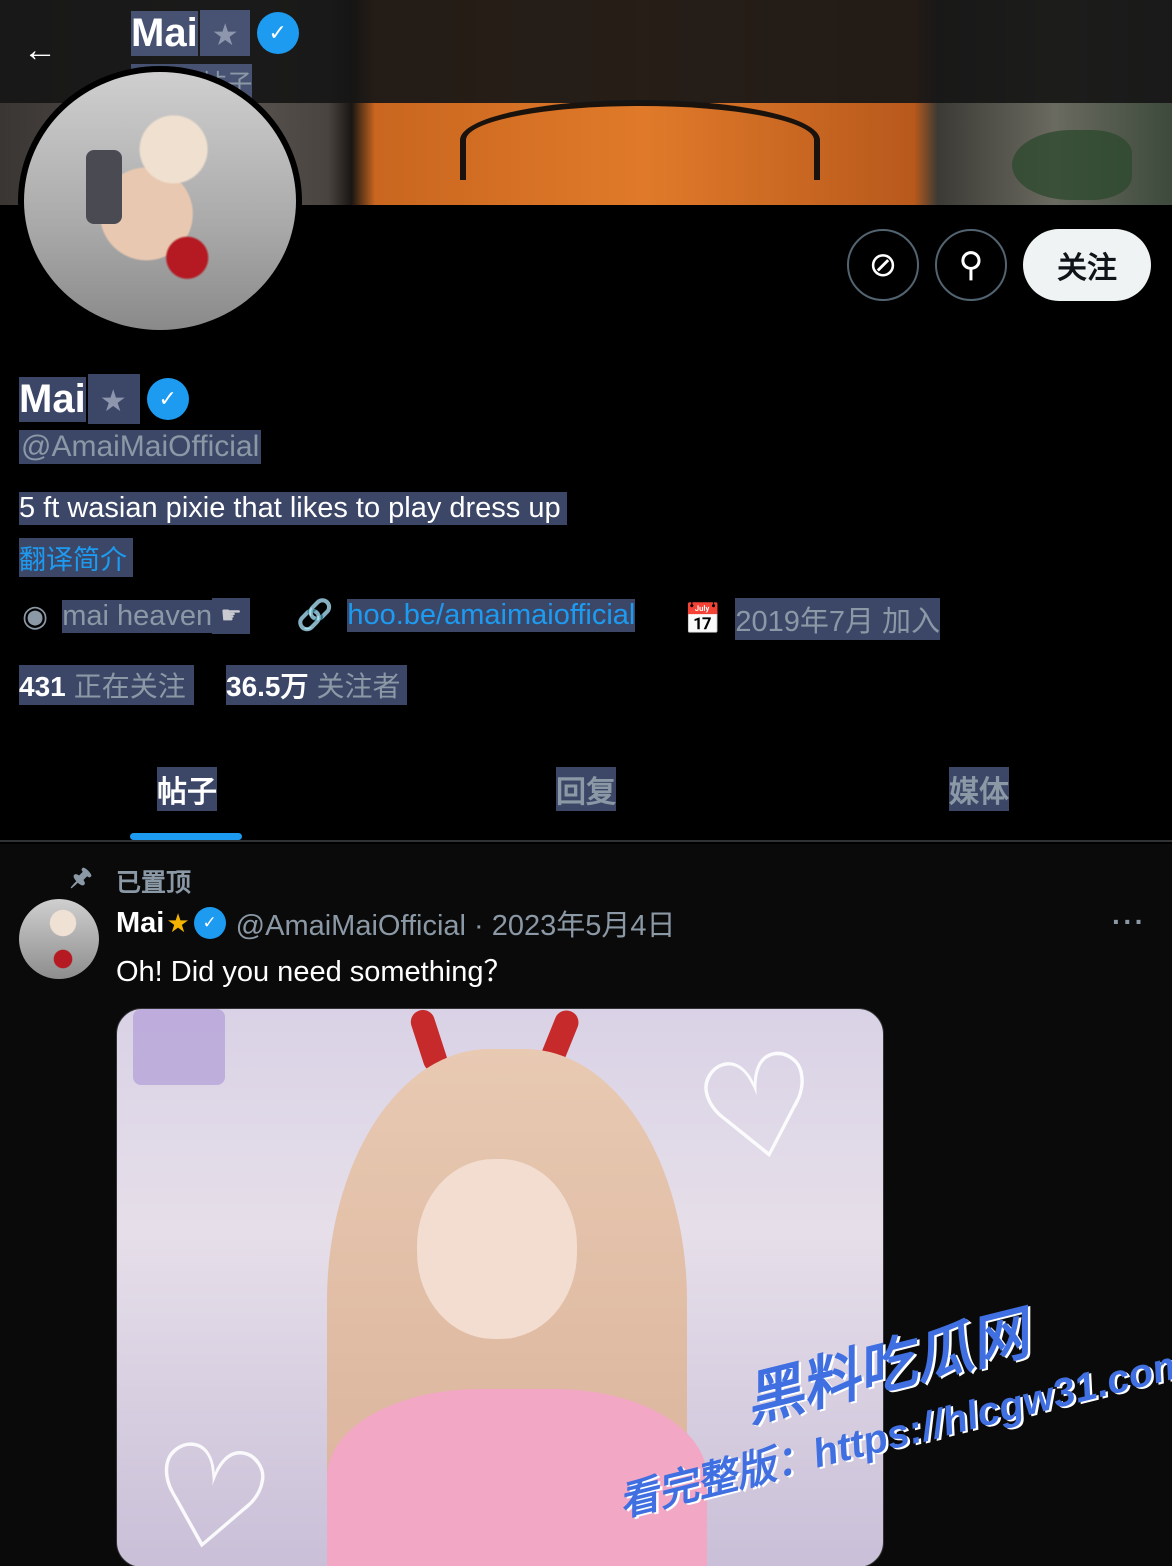  What do you see at coordinates (838, 619) in the screenshot?
I see `joined-text: 2019年7月 加入` at bounding box center [838, 619].